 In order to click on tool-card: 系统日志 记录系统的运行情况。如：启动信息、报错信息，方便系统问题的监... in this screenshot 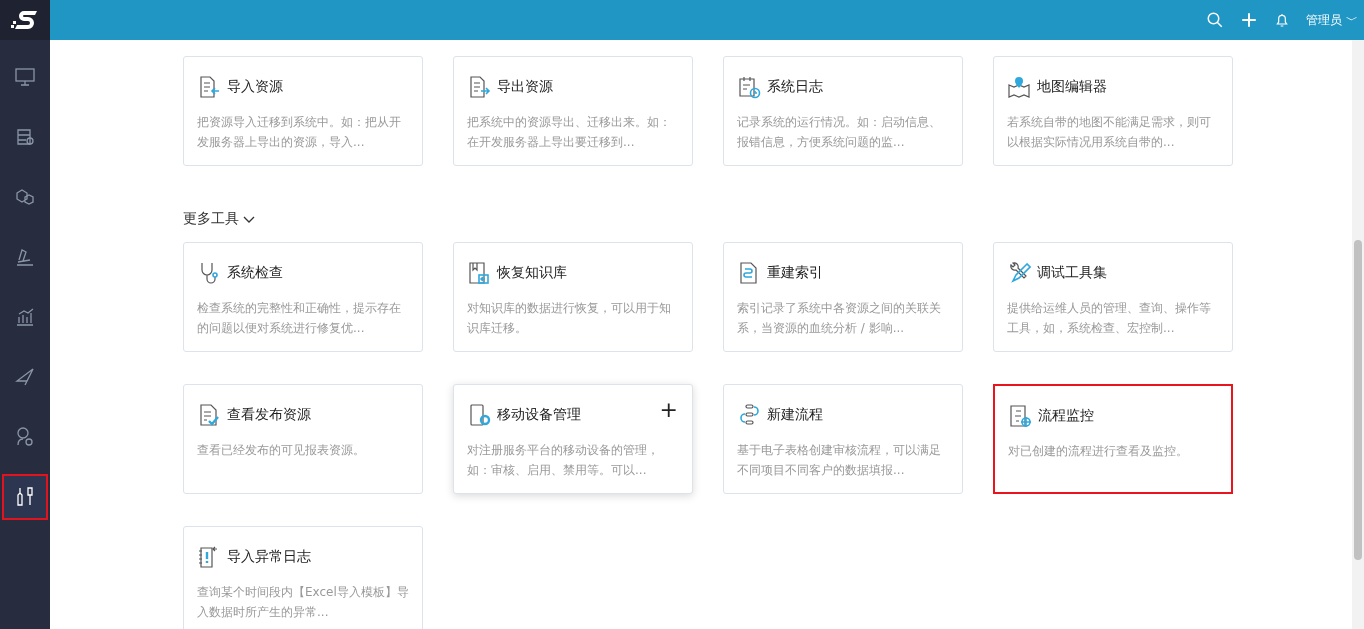, I will do `click(843, 111)`.